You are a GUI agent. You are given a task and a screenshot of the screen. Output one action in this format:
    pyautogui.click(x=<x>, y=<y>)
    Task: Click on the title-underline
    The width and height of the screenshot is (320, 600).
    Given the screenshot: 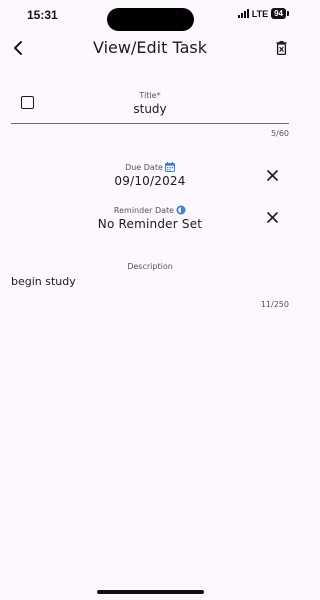 What is the action you would take?
    pyautogui.click(x=150, y=123)
    